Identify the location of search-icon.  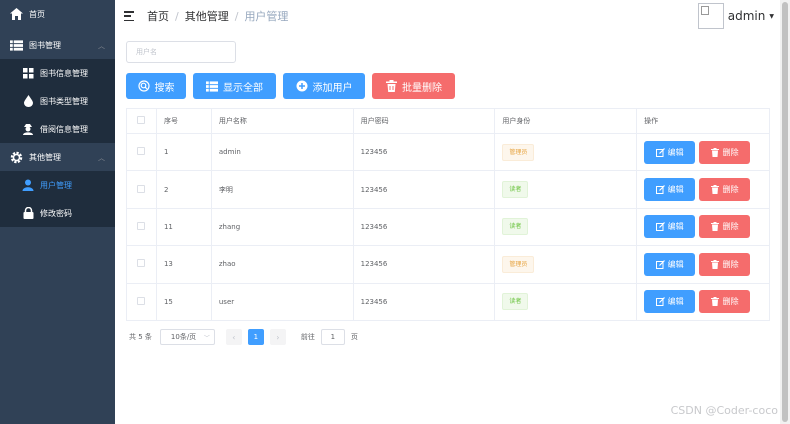
(143, 86).